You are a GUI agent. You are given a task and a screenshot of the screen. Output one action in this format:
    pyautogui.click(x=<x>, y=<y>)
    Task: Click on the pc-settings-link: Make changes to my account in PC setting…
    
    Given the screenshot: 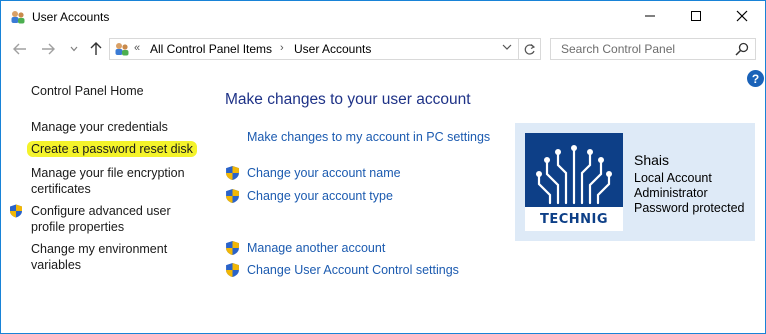 What is the action you would take?
    pyautogui.click(x=368, y=137)
    